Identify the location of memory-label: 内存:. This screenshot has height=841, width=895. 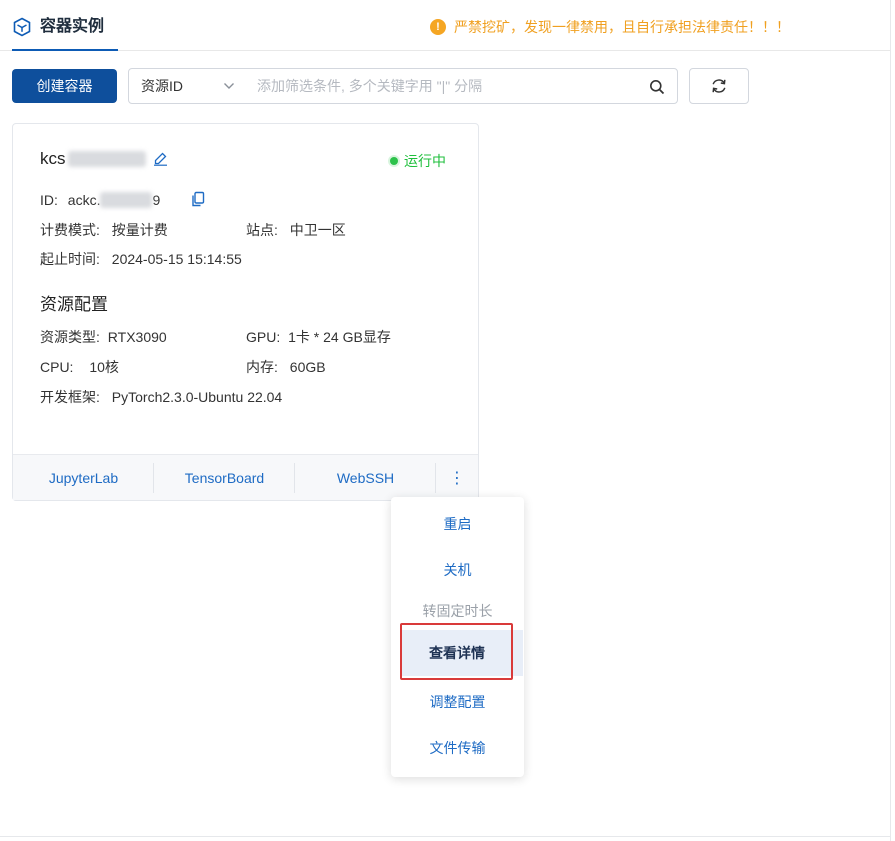
(262, 367).